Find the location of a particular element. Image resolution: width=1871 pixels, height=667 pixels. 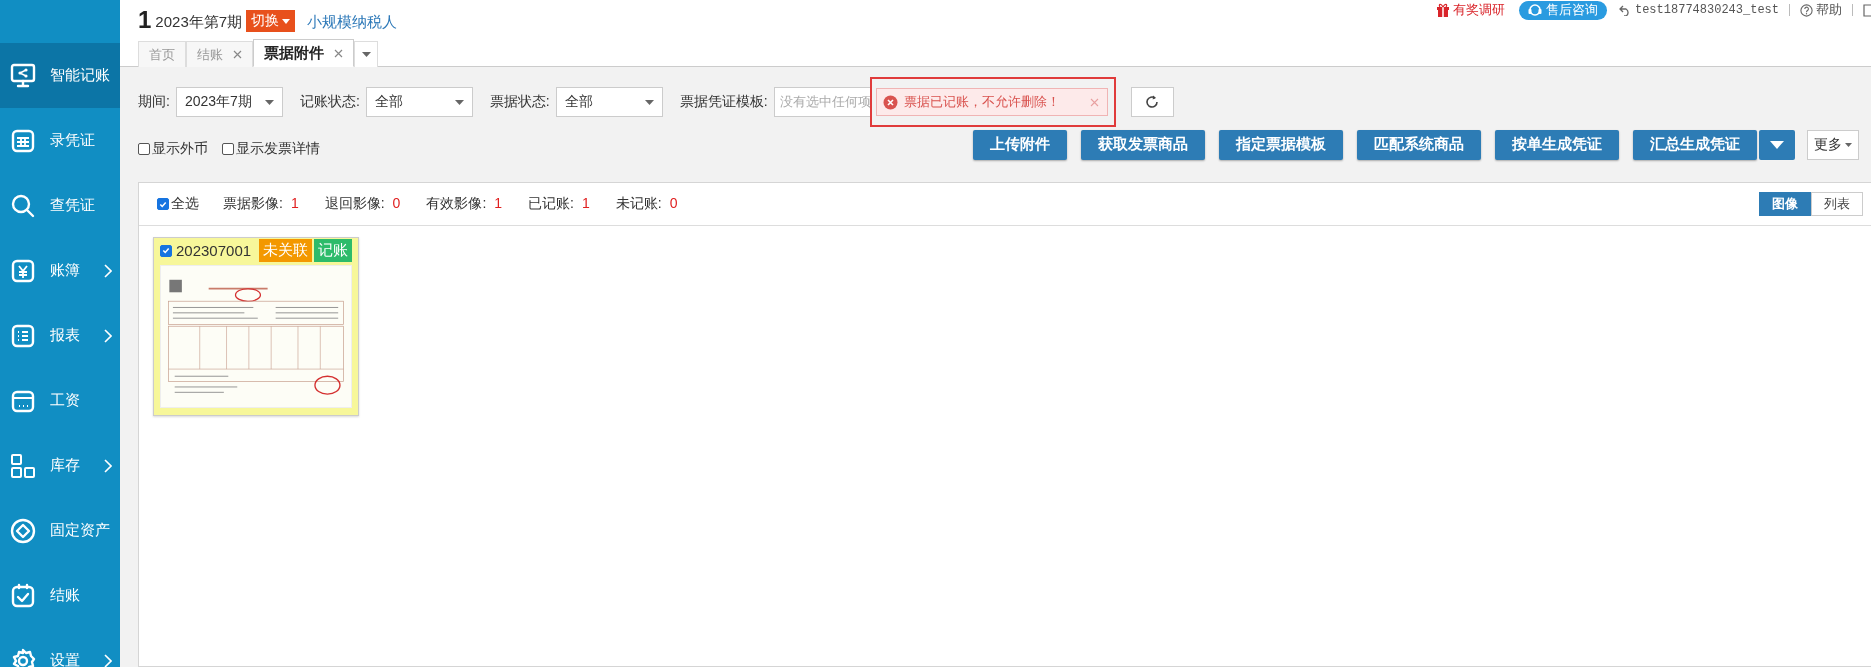

squares-icon is located at coordinates (23, 465).